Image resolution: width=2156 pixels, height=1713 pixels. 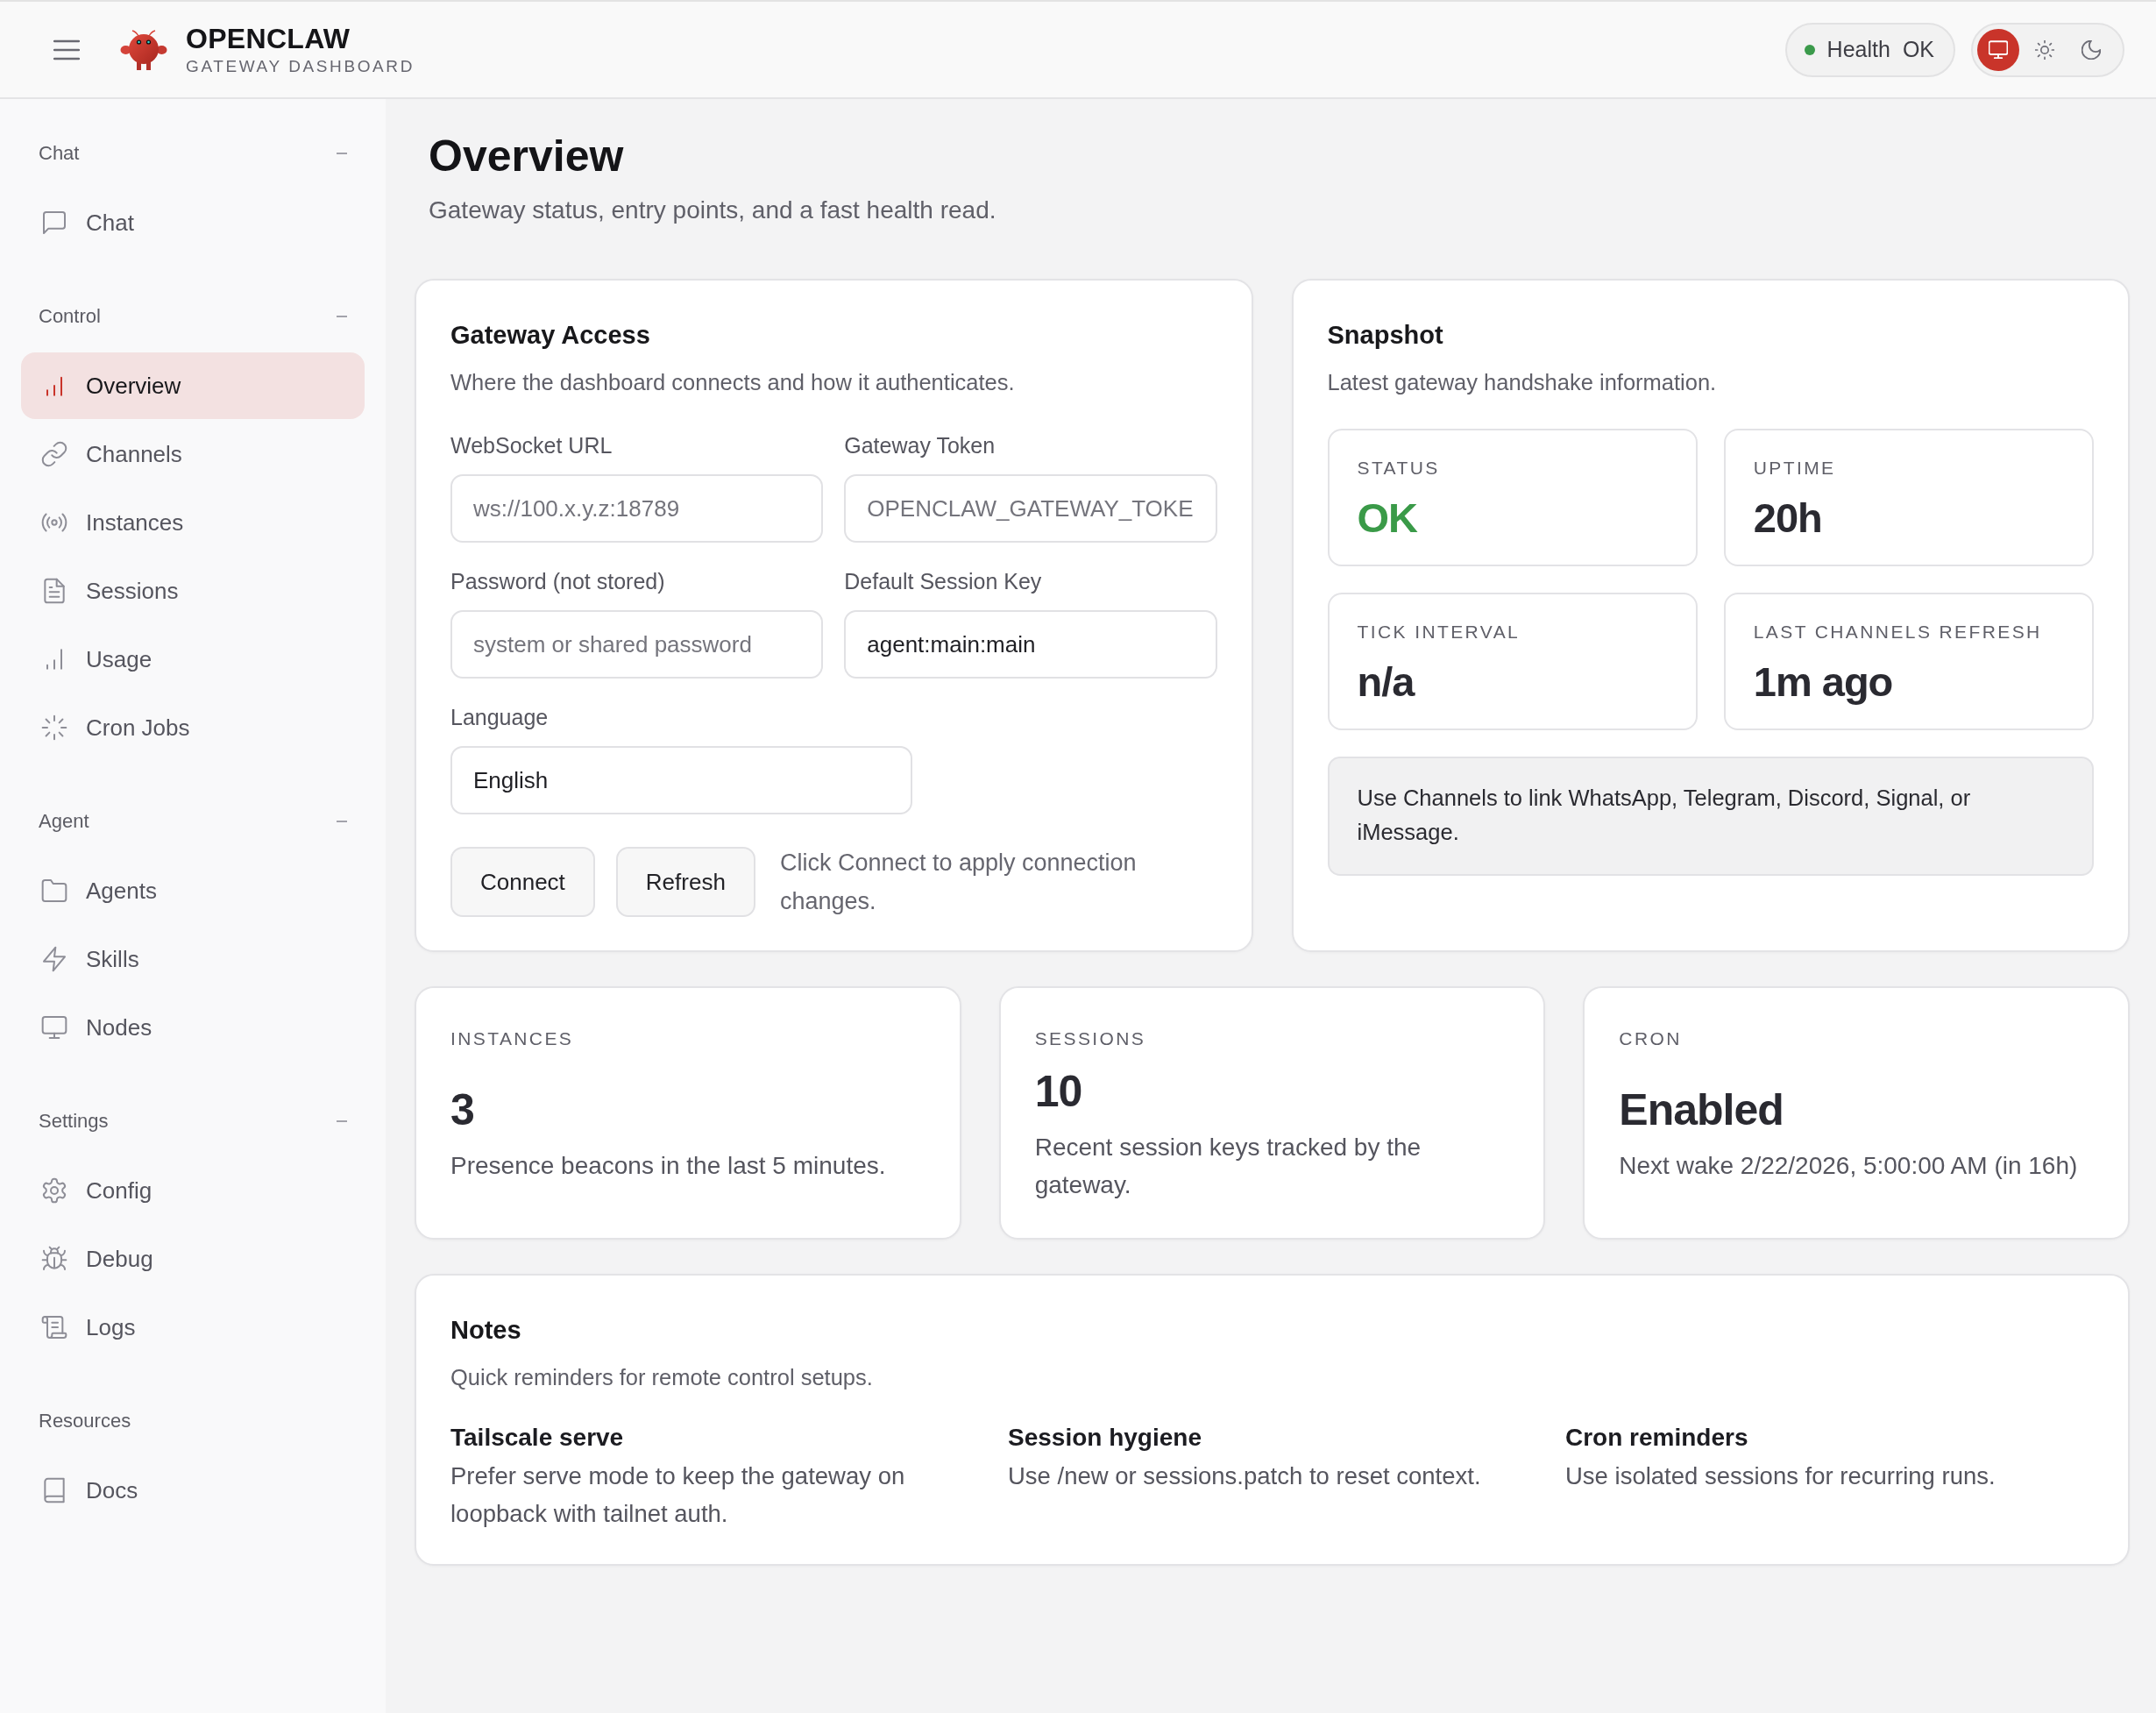 What do you see at coordinates (193, 1327) in the screenshot?
I see `sidebar-item: Logs` at bounding box center [193, 1327].